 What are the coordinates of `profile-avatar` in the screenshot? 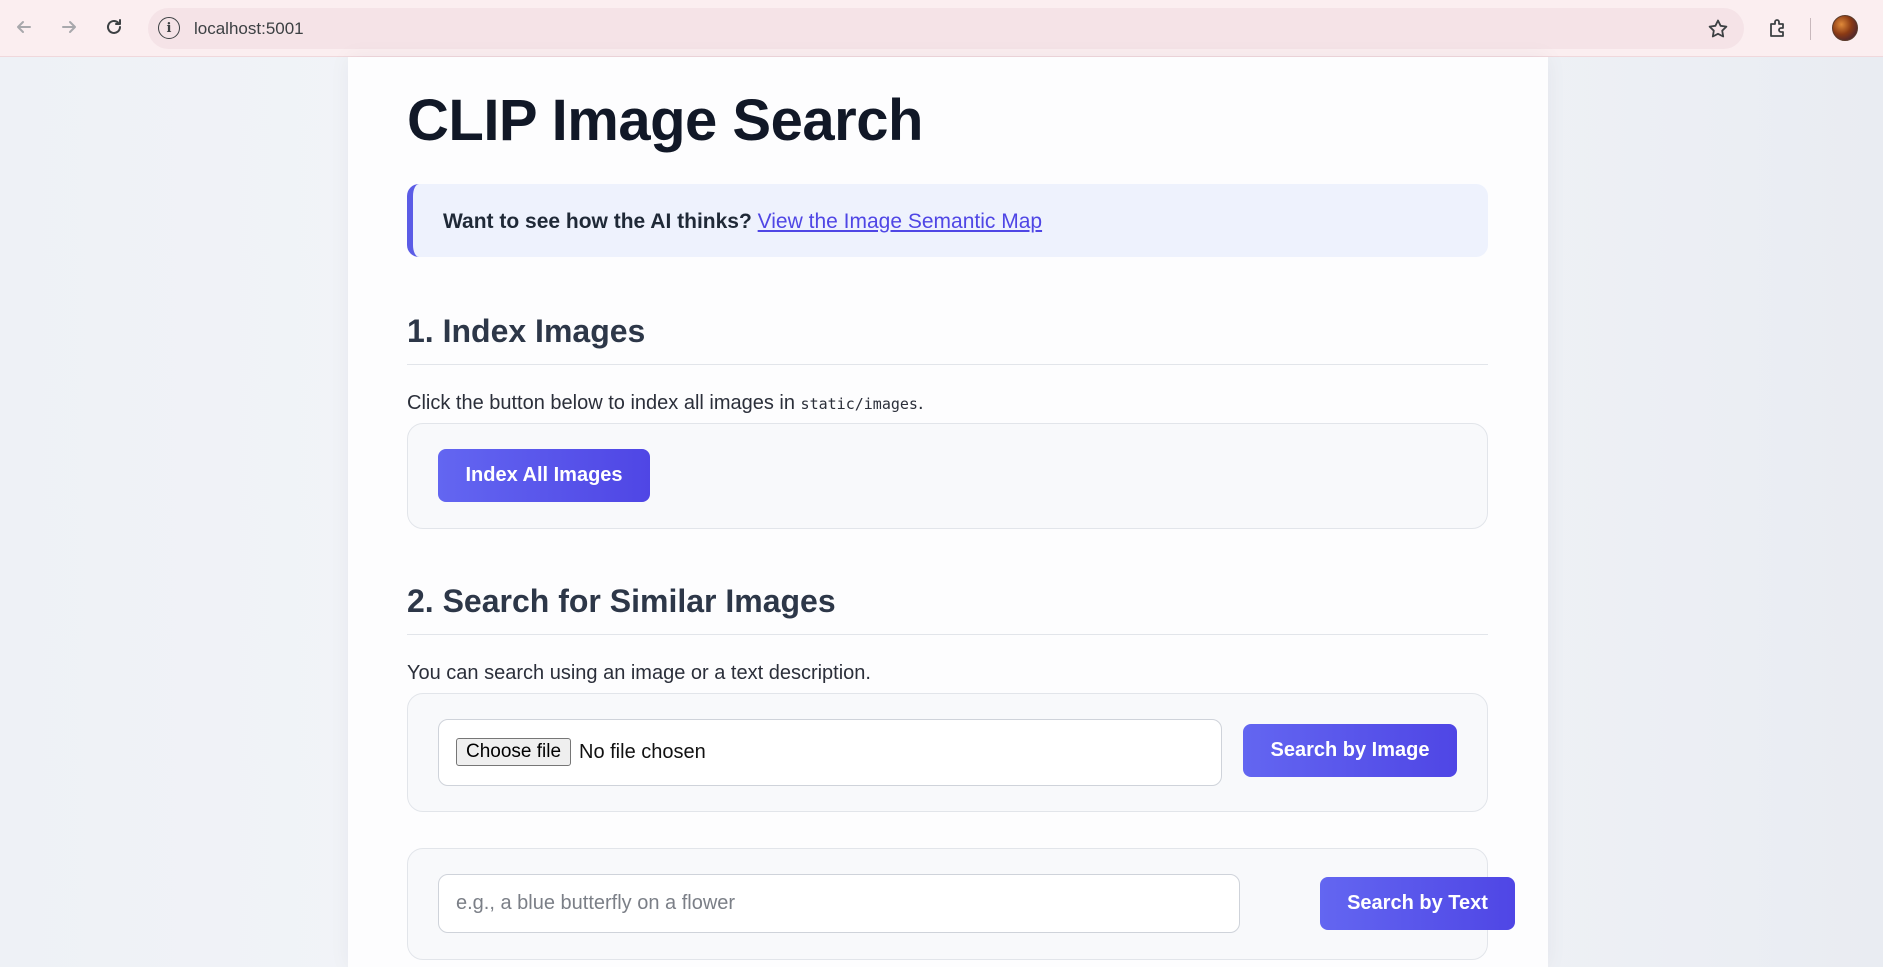 It's located at (1845, 28).